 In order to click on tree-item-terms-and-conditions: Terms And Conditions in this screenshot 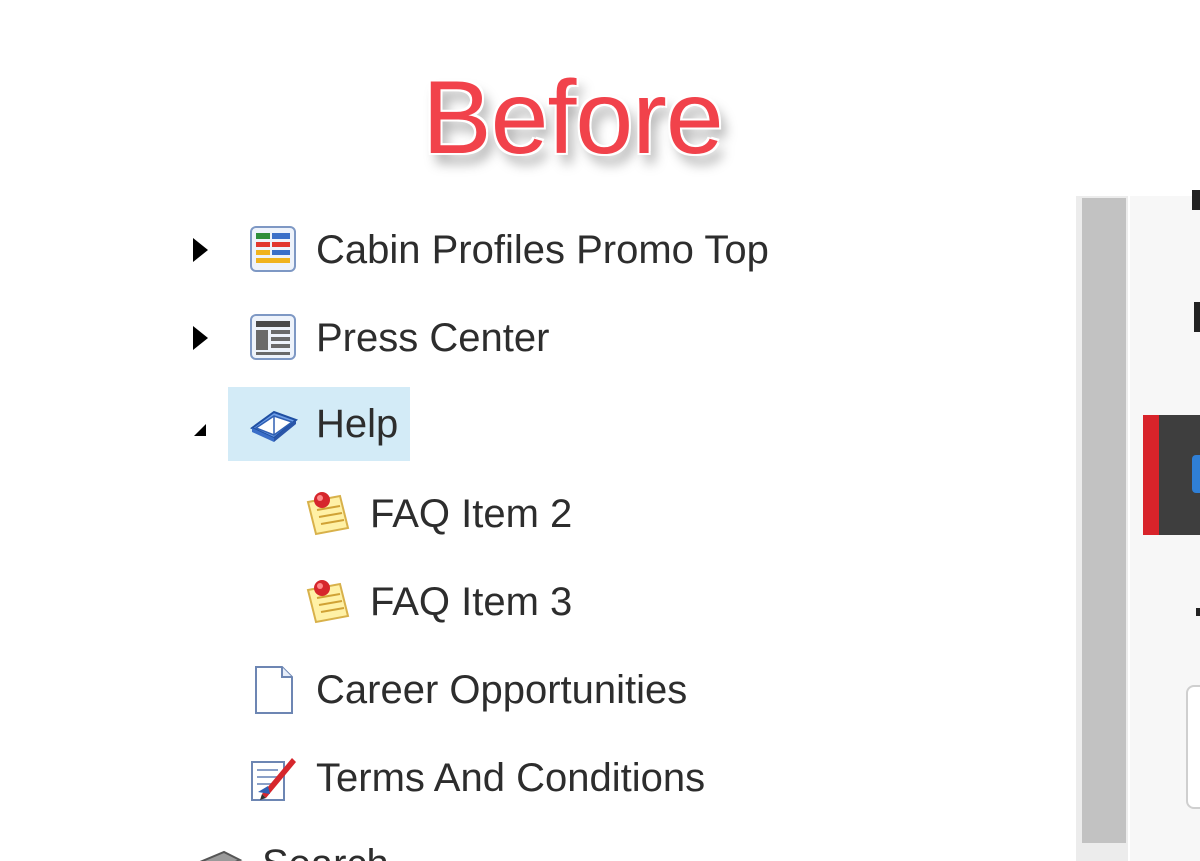, I will do `click(472, 778)`.